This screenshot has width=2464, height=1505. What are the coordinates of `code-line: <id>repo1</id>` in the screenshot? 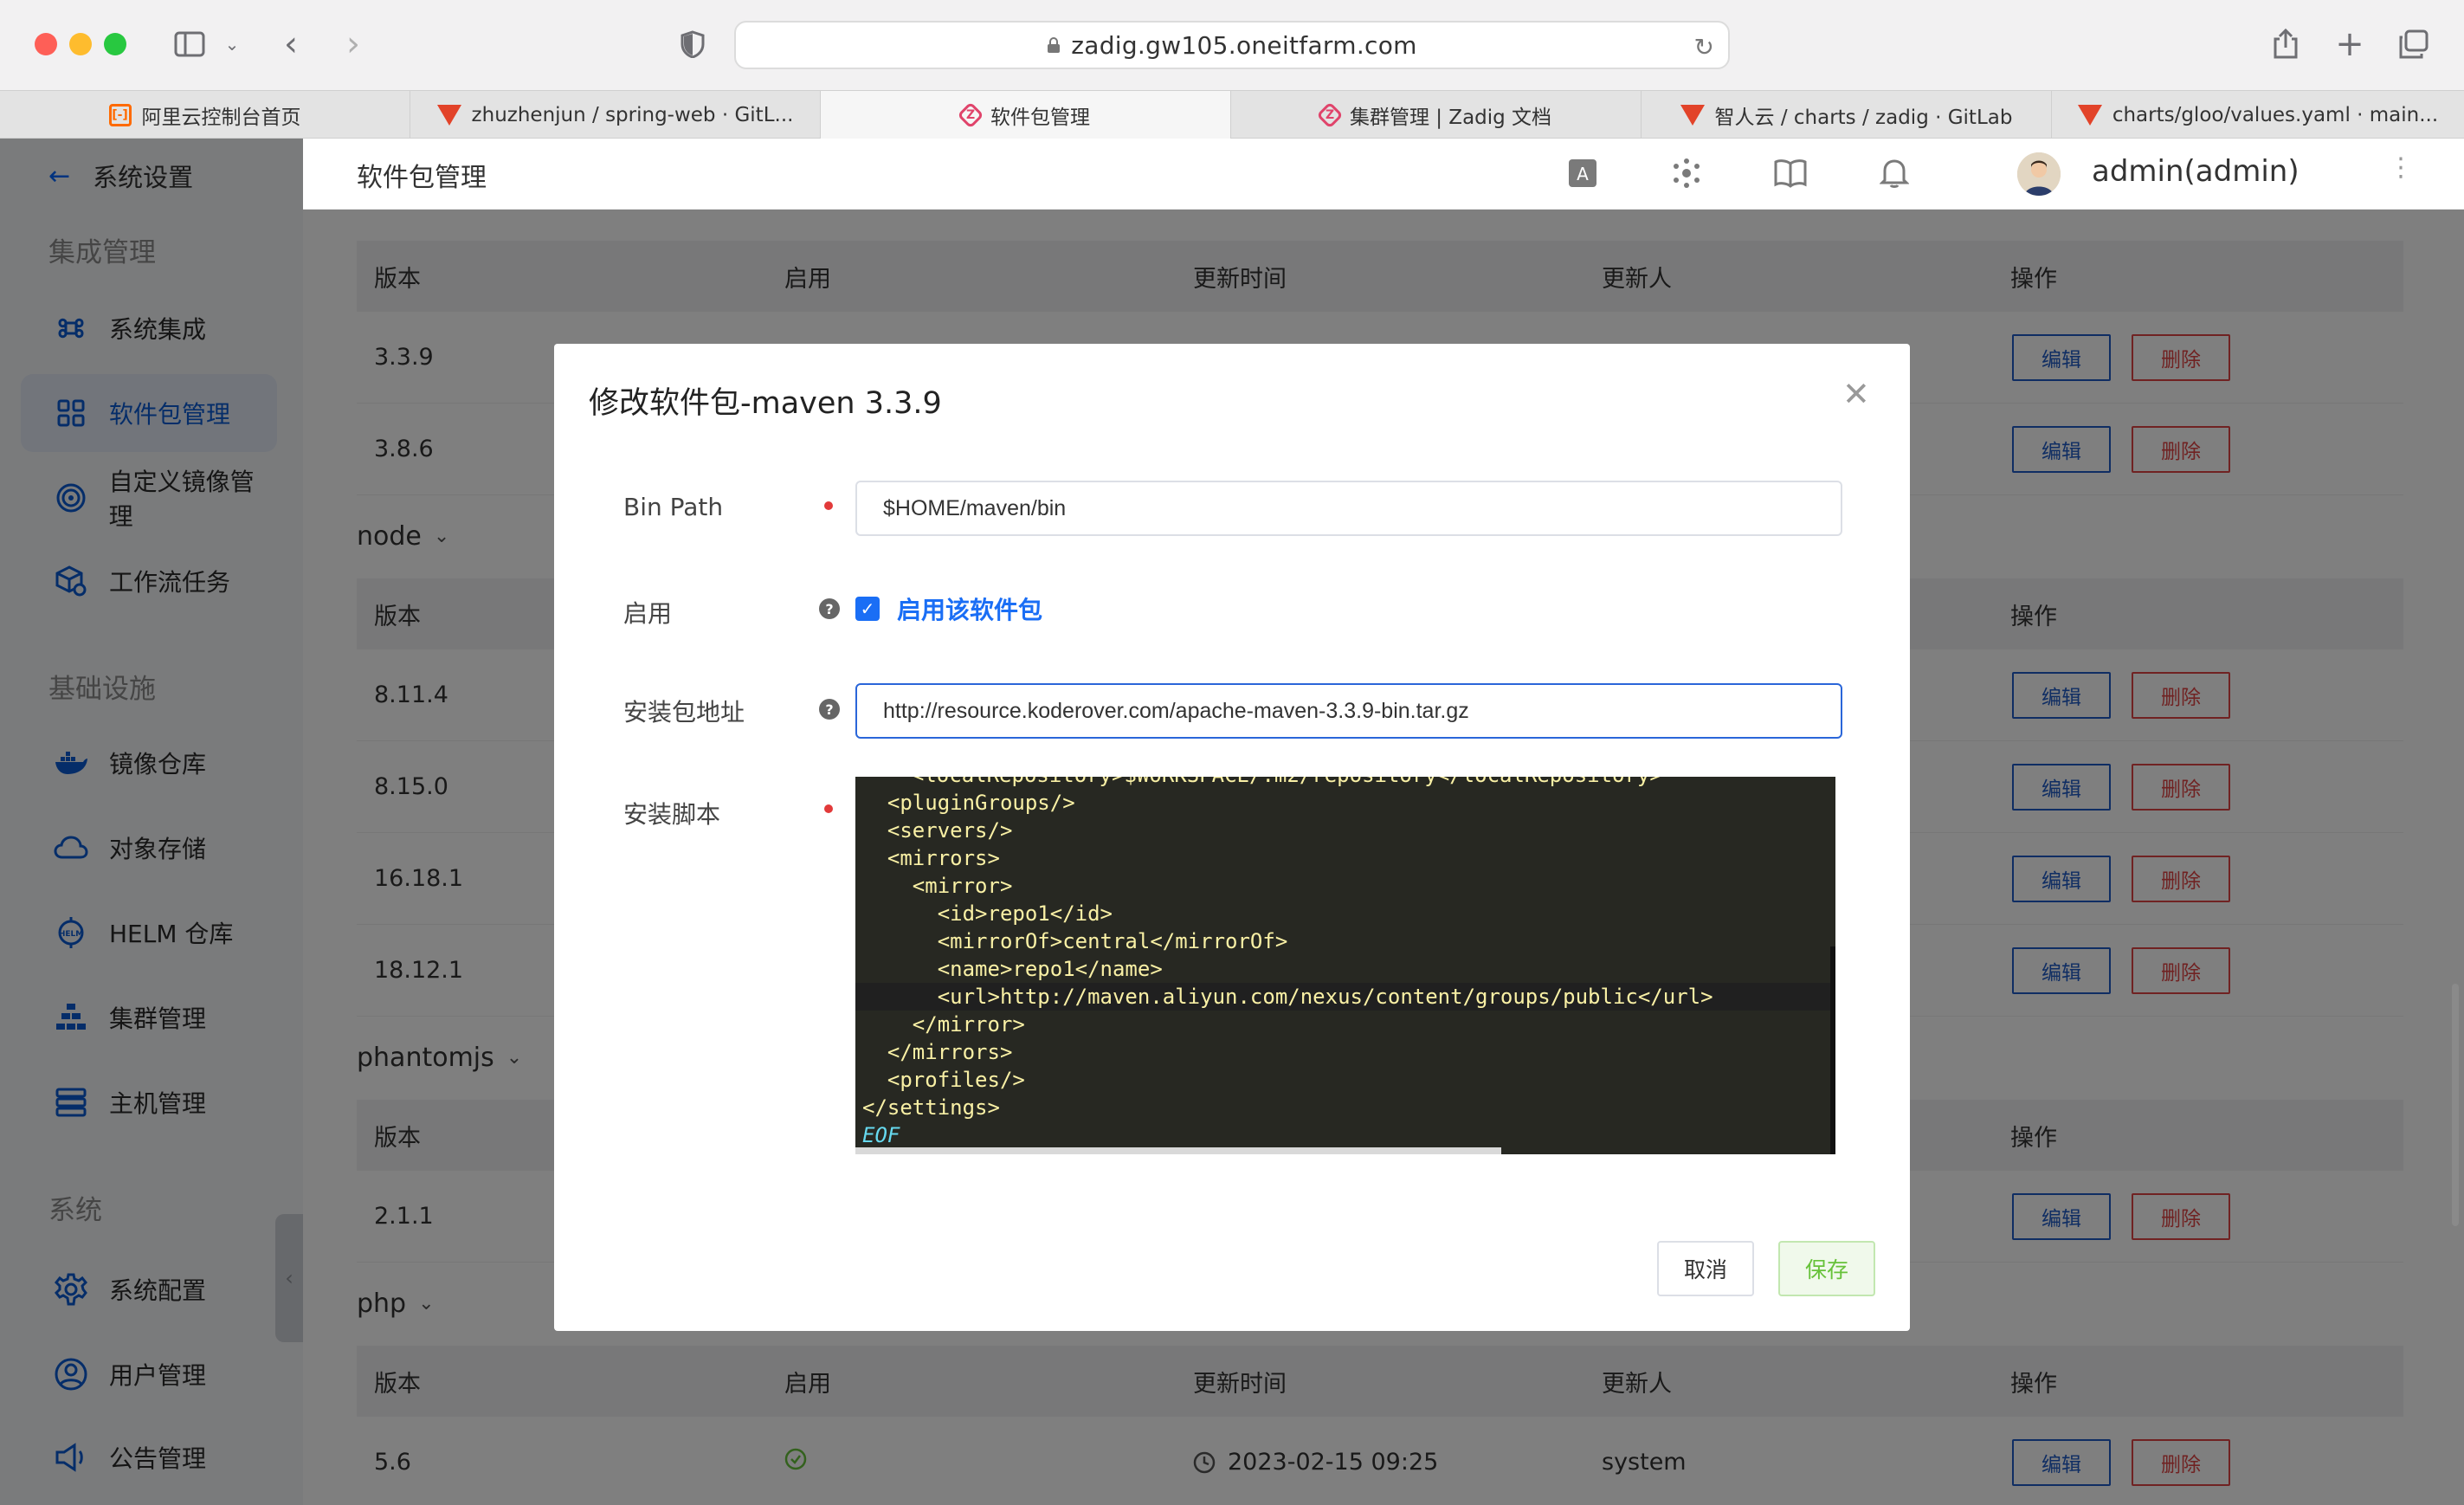 It's located at (987, 914).